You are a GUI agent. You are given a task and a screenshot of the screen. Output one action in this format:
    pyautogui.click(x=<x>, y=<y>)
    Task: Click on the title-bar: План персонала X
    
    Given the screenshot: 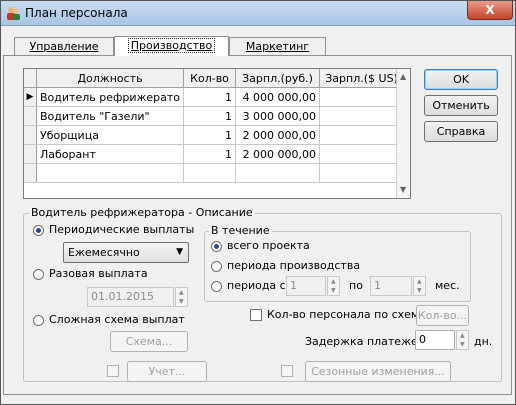 What is the action you would take?
    pyautogui.click(x=258, y=13)
    